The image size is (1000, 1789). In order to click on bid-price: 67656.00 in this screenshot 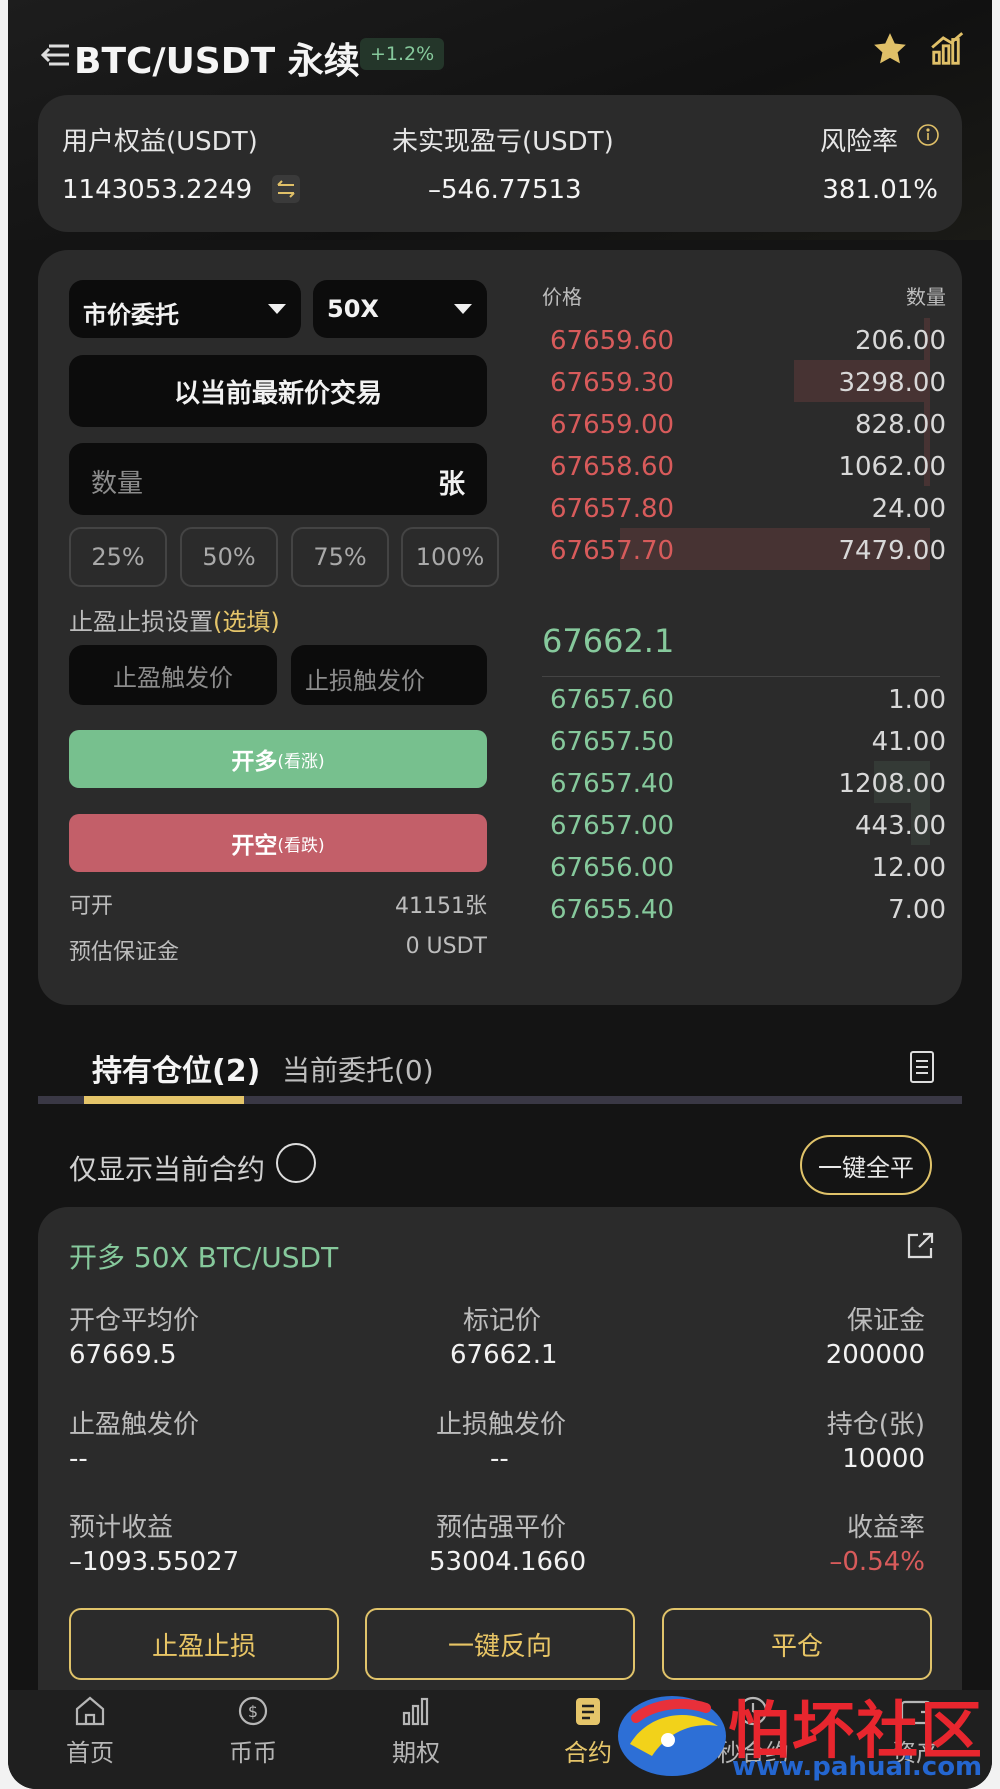, I will do `click(612, 868)`.